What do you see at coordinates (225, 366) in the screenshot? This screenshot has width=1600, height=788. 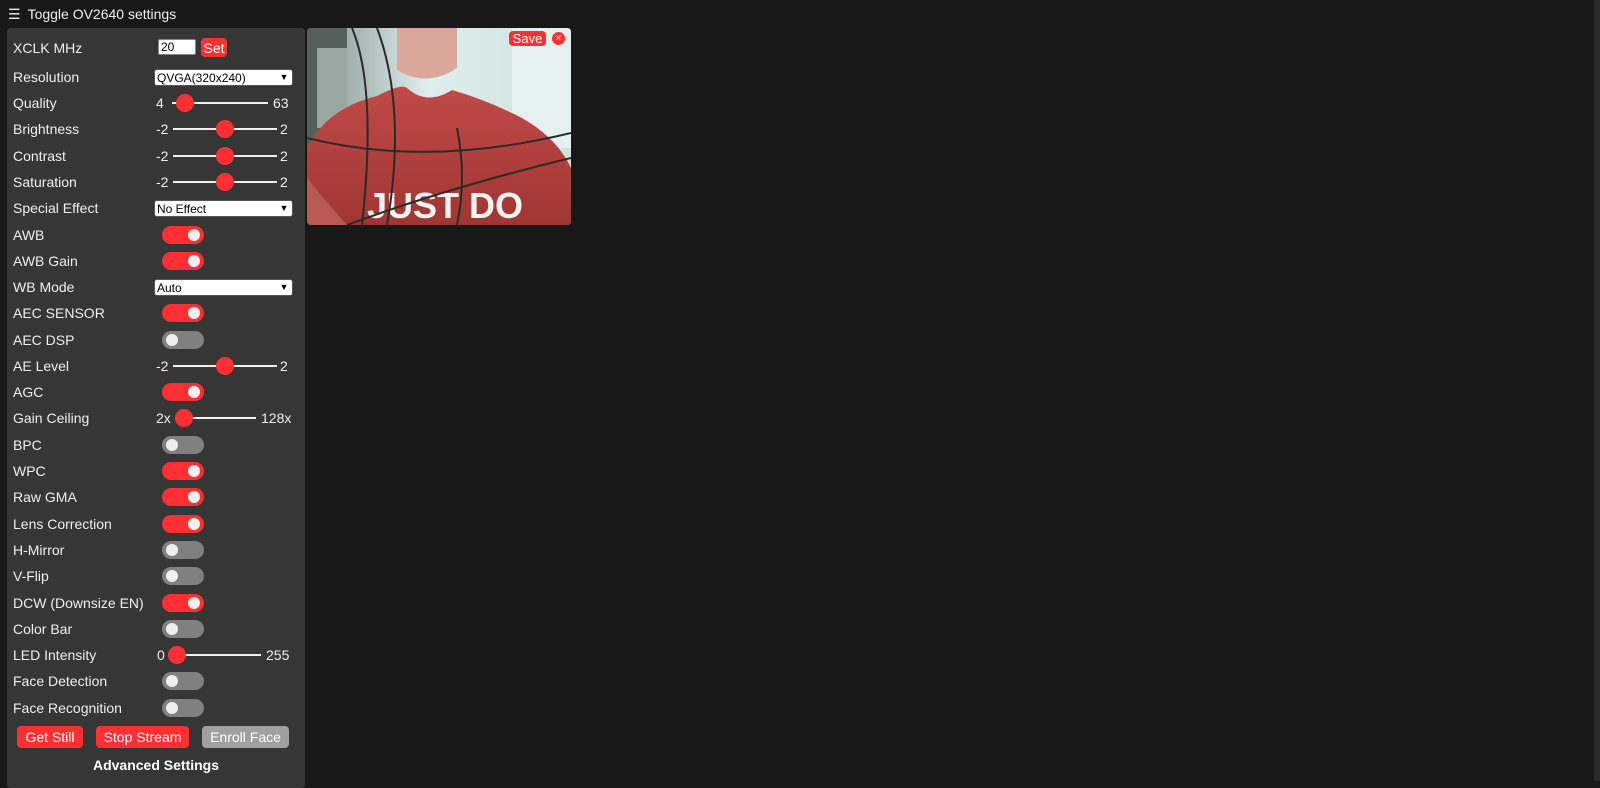 I see `ae-level-slider-thumb` at bounding box center [225, 366].